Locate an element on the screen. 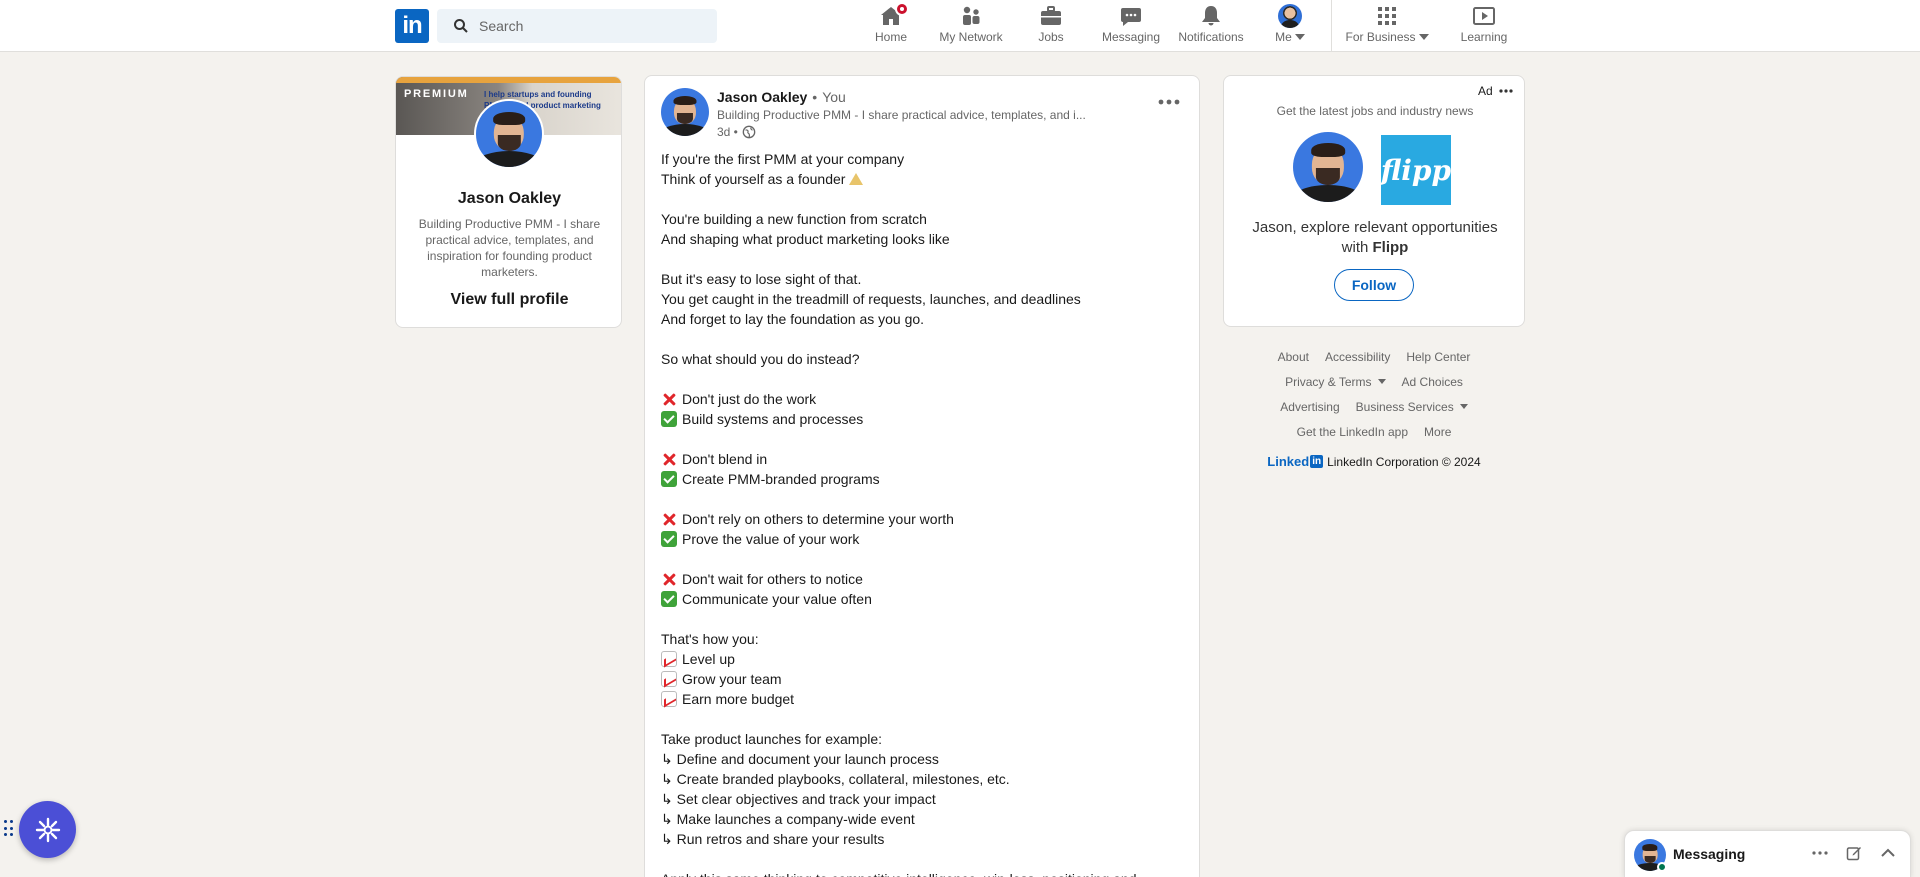 The image size is (1920, 877). nav-my-network-label: My Network is located at coordinates (971, 37).